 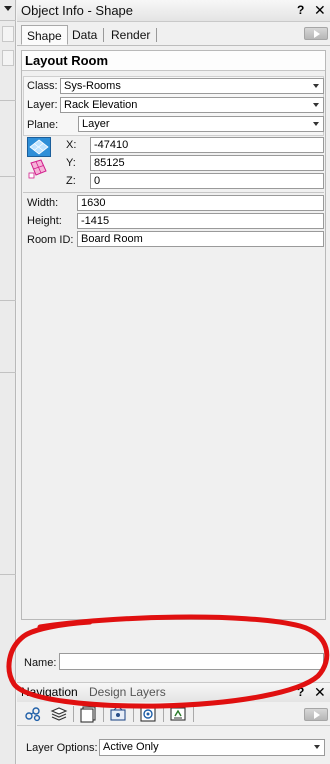 What do you see at coordinates (43, 125) in the screenshot?
I see `plane-label: Plane:` at bounding box center [43, 125].